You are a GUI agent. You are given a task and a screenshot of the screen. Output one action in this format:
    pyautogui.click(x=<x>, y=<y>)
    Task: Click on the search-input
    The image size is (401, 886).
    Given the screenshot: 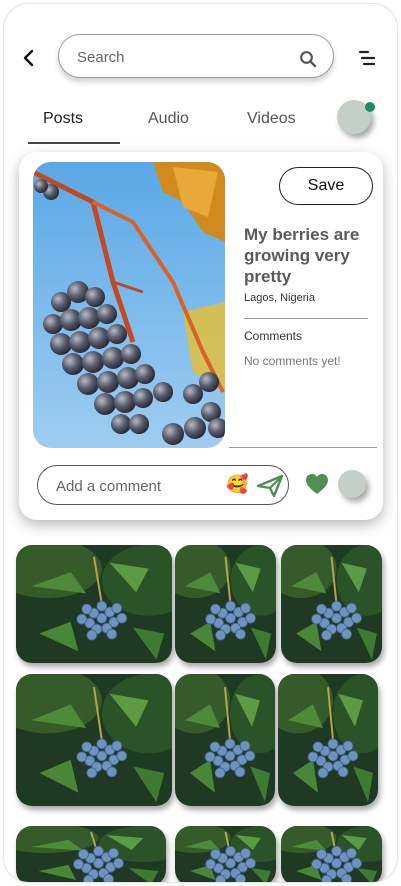 What is the action you would take?
    pyautogui.click(x=177, y=57)
    